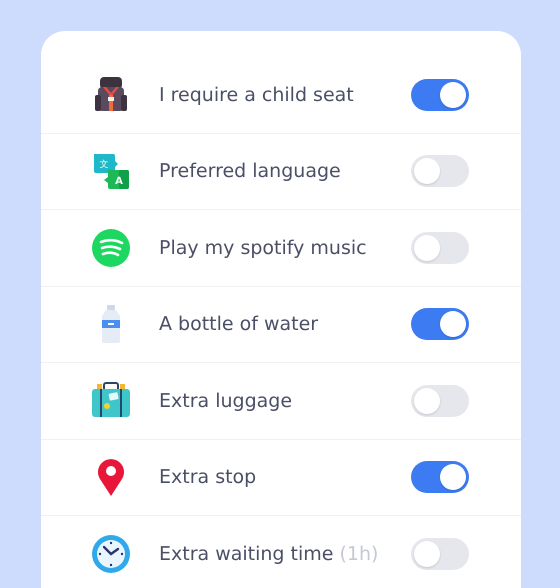 The image size is (560, 588). Describe the element at coordinates (263, 247) in the screenshot. I see `option-label: Play my spotify music` at that location.